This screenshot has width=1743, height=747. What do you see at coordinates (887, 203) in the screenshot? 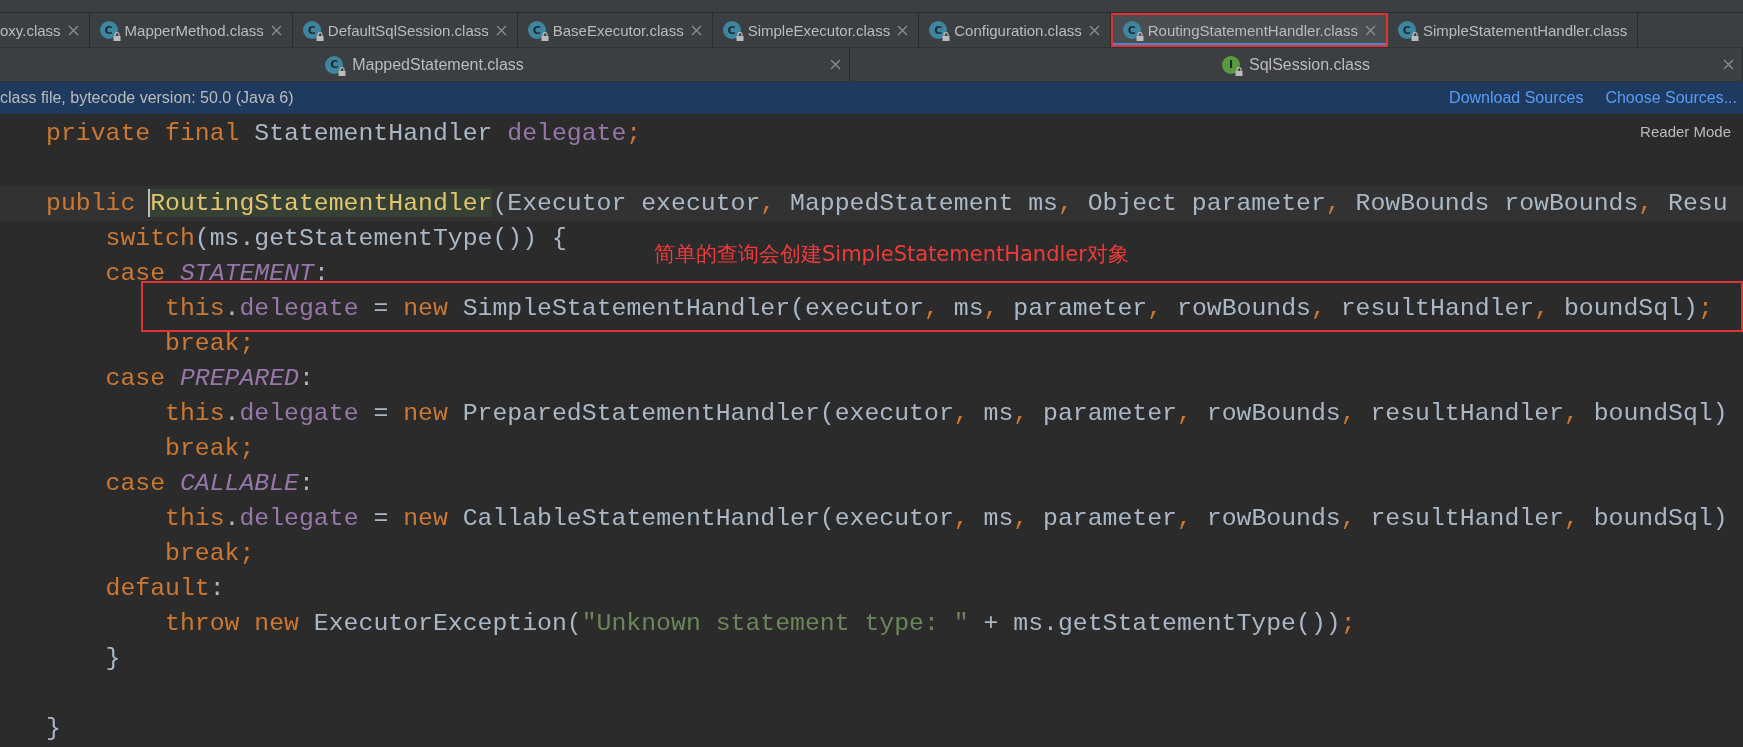
I see `code-line: public RoutingStatementHandler(Executor executor, MappedStatement ms, Object parameter, RowBounds rowBounds, Resu` at bounding box center [887, 203].